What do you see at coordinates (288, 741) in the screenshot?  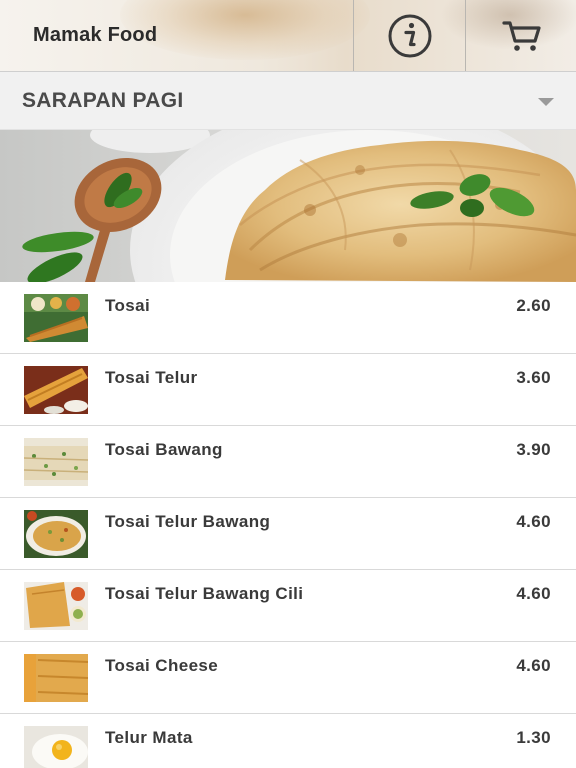 I see `menu-item: Telur Mata 1.30` at bounding box center [288, 741].